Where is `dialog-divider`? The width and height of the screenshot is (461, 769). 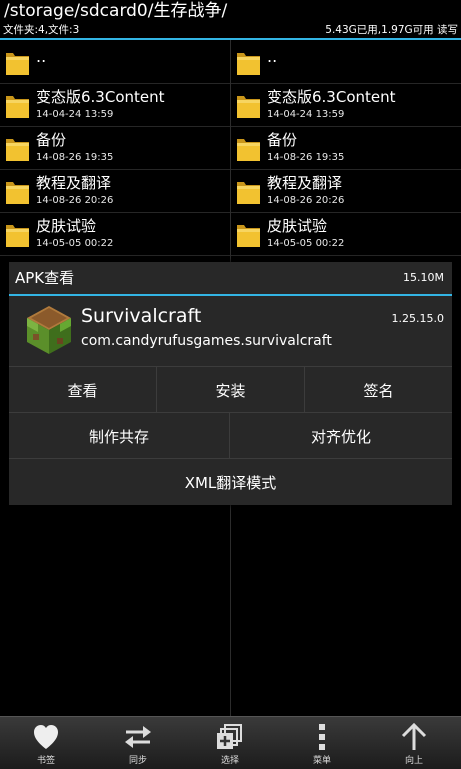
dialog-divider is located at coordinates (230, 295).